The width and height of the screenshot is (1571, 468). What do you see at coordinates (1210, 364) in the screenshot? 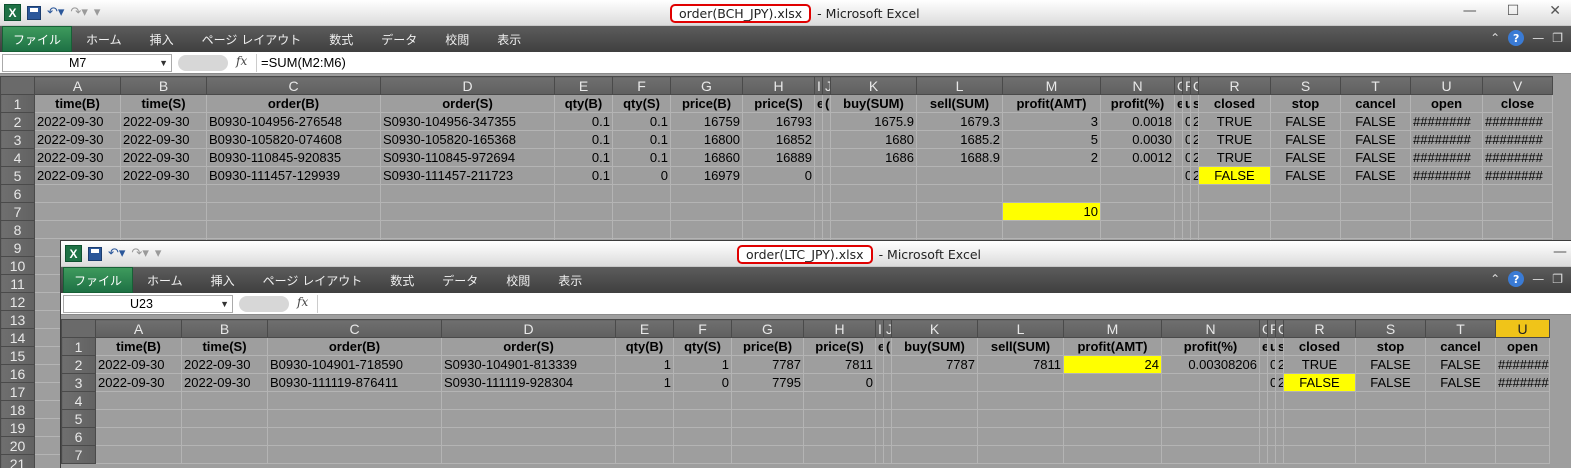
I see `cell: 0.00308206` at bounding box center [1210, 364].